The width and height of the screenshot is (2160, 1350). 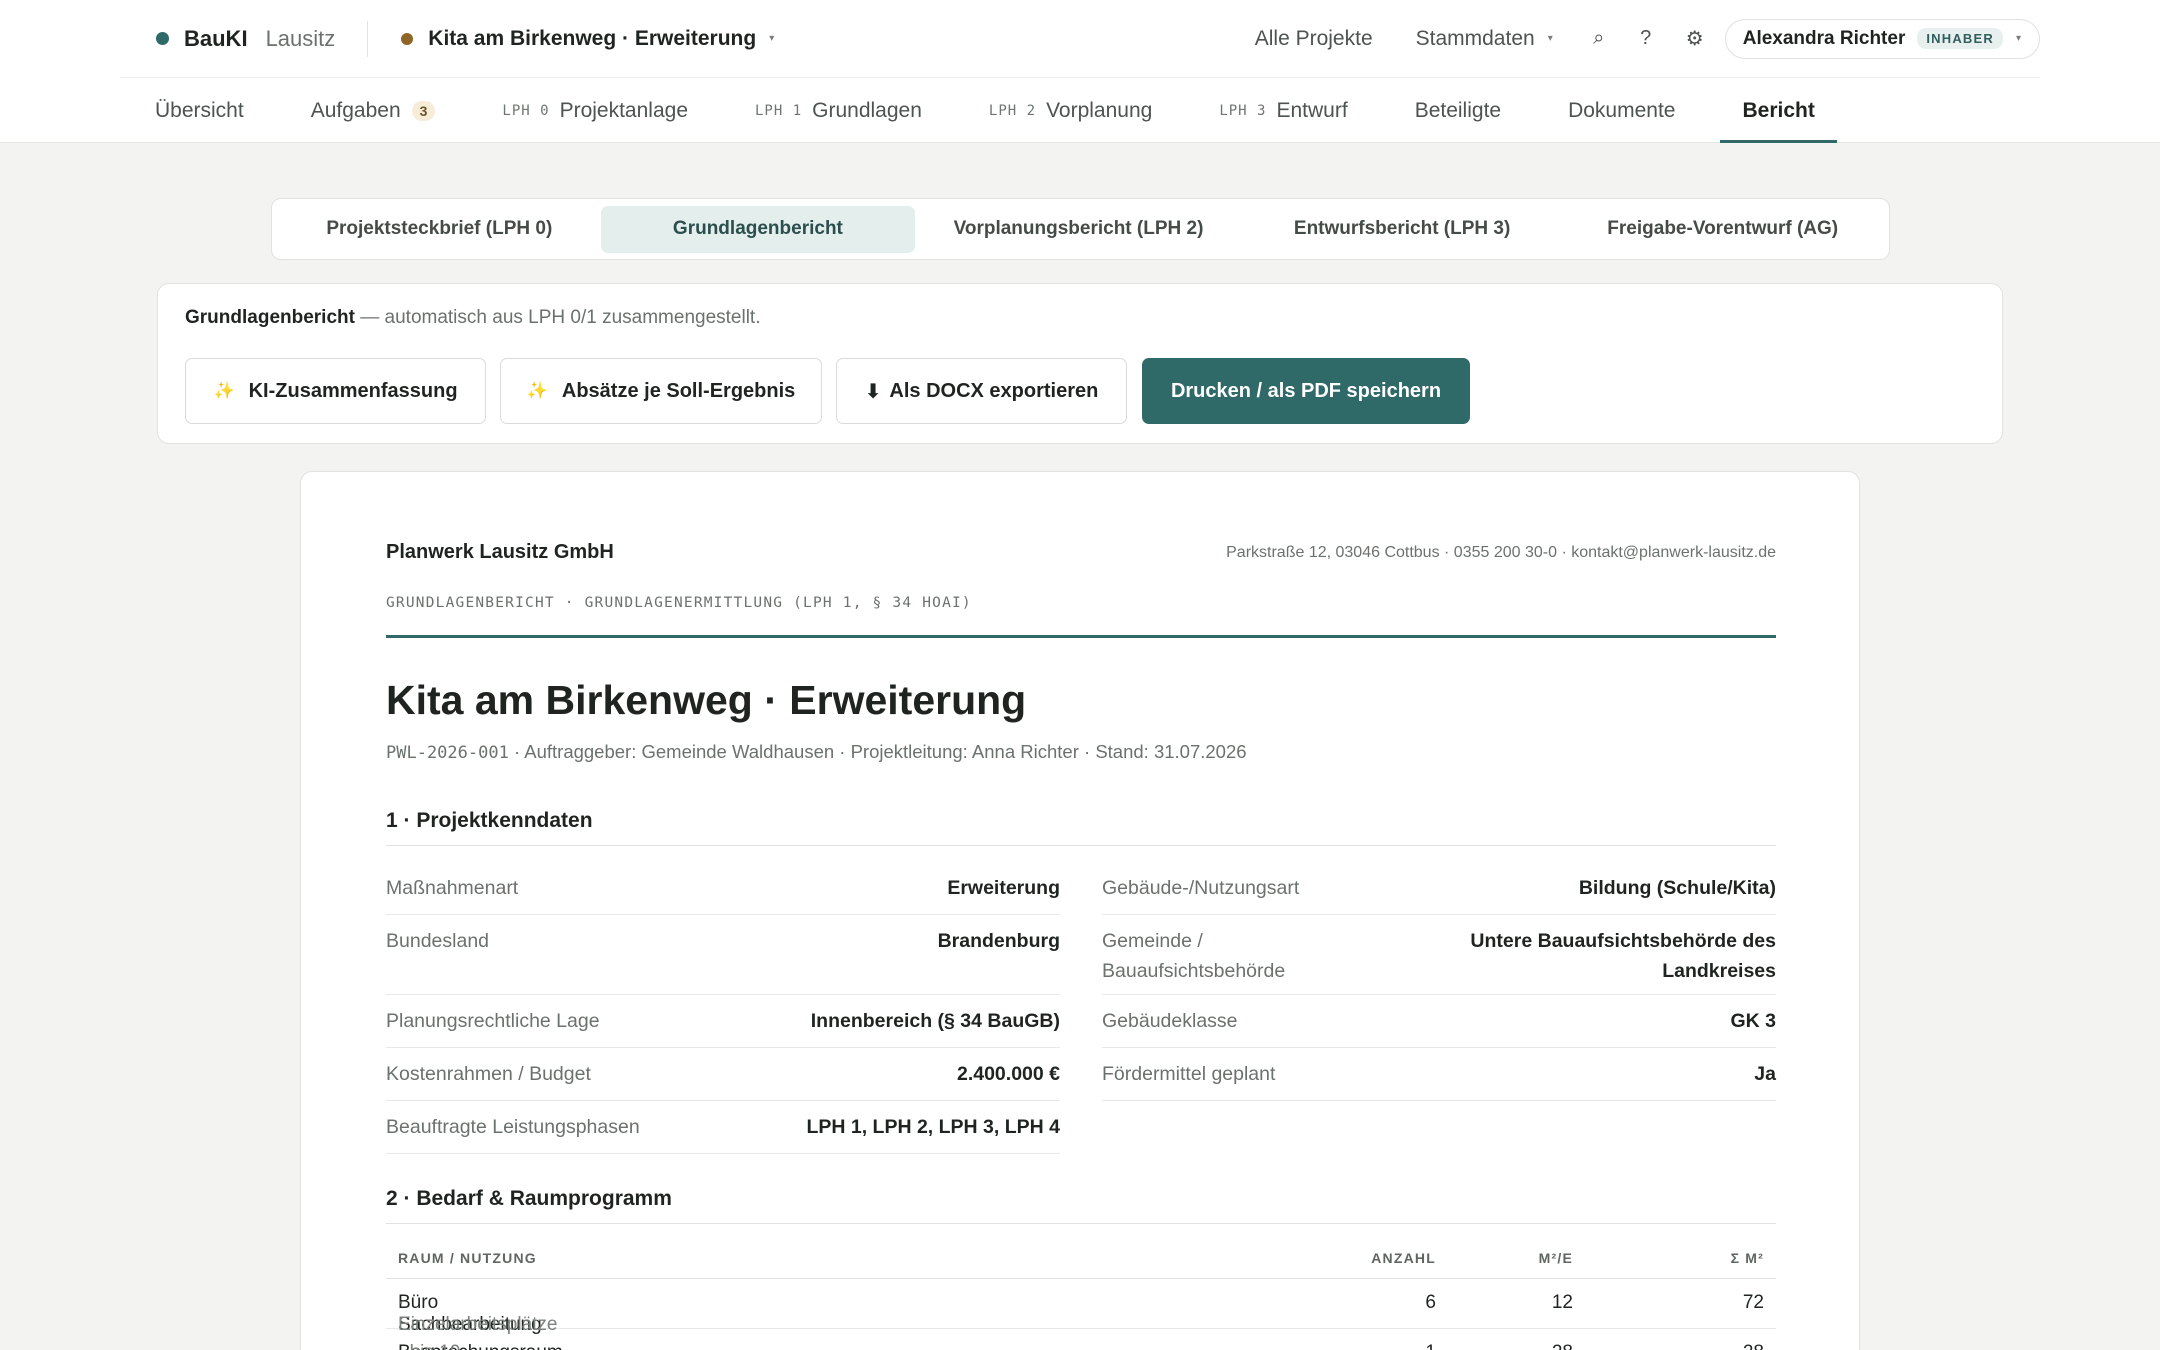 I want to click on report-tab-approval: Freigabe-Vorentwurf (AG), so click(x=1722, y=229).